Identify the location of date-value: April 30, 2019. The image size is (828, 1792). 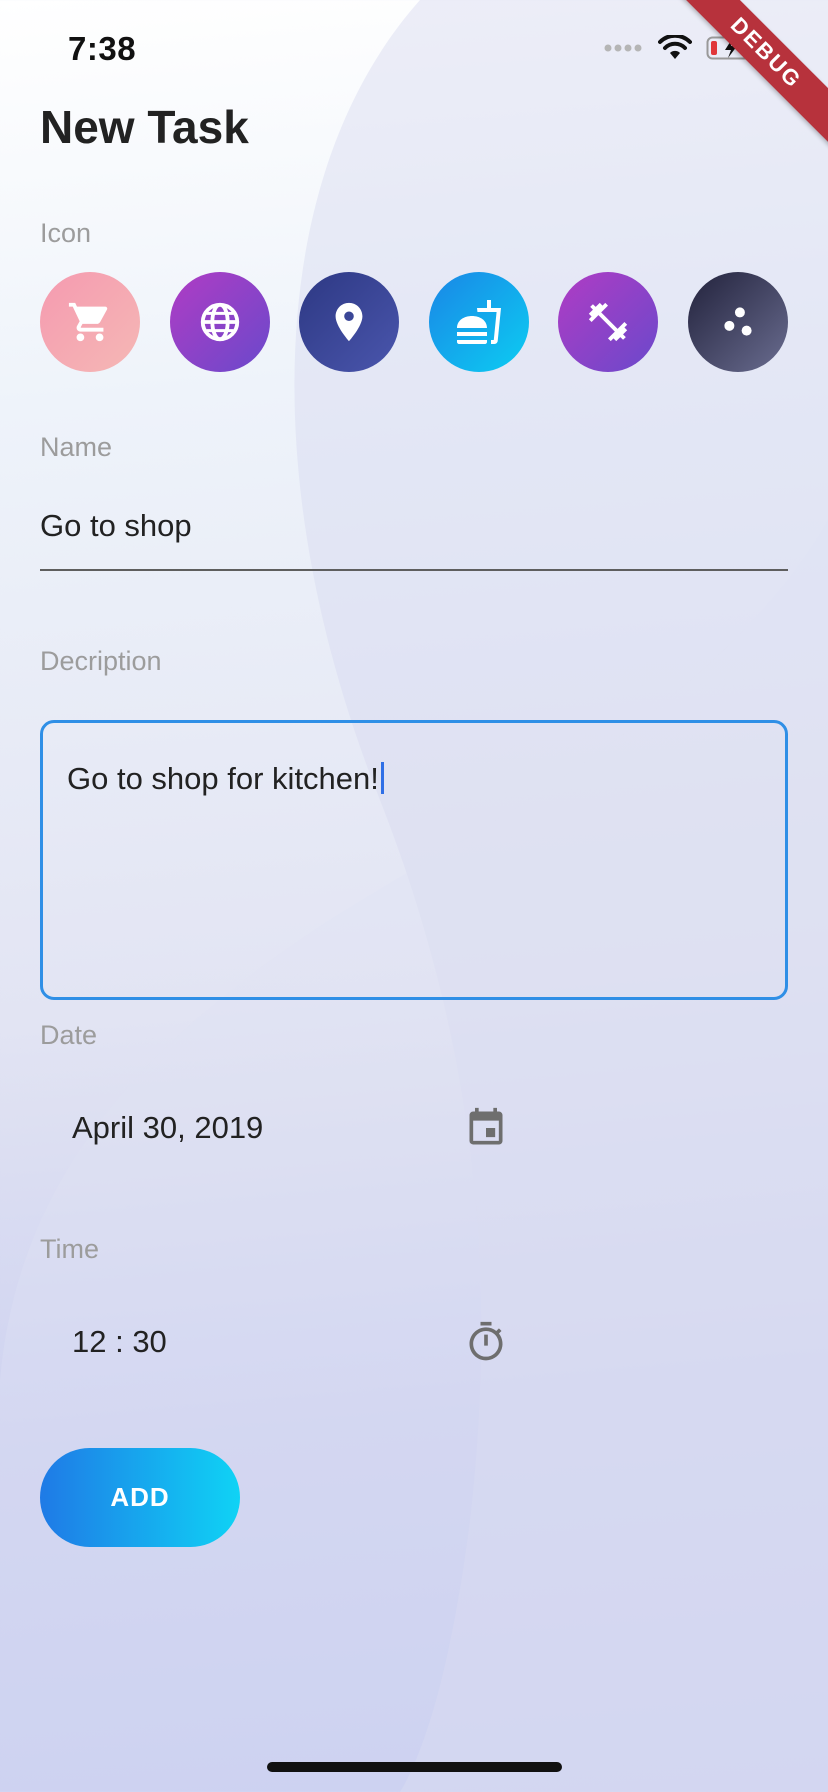
(167, 1128).